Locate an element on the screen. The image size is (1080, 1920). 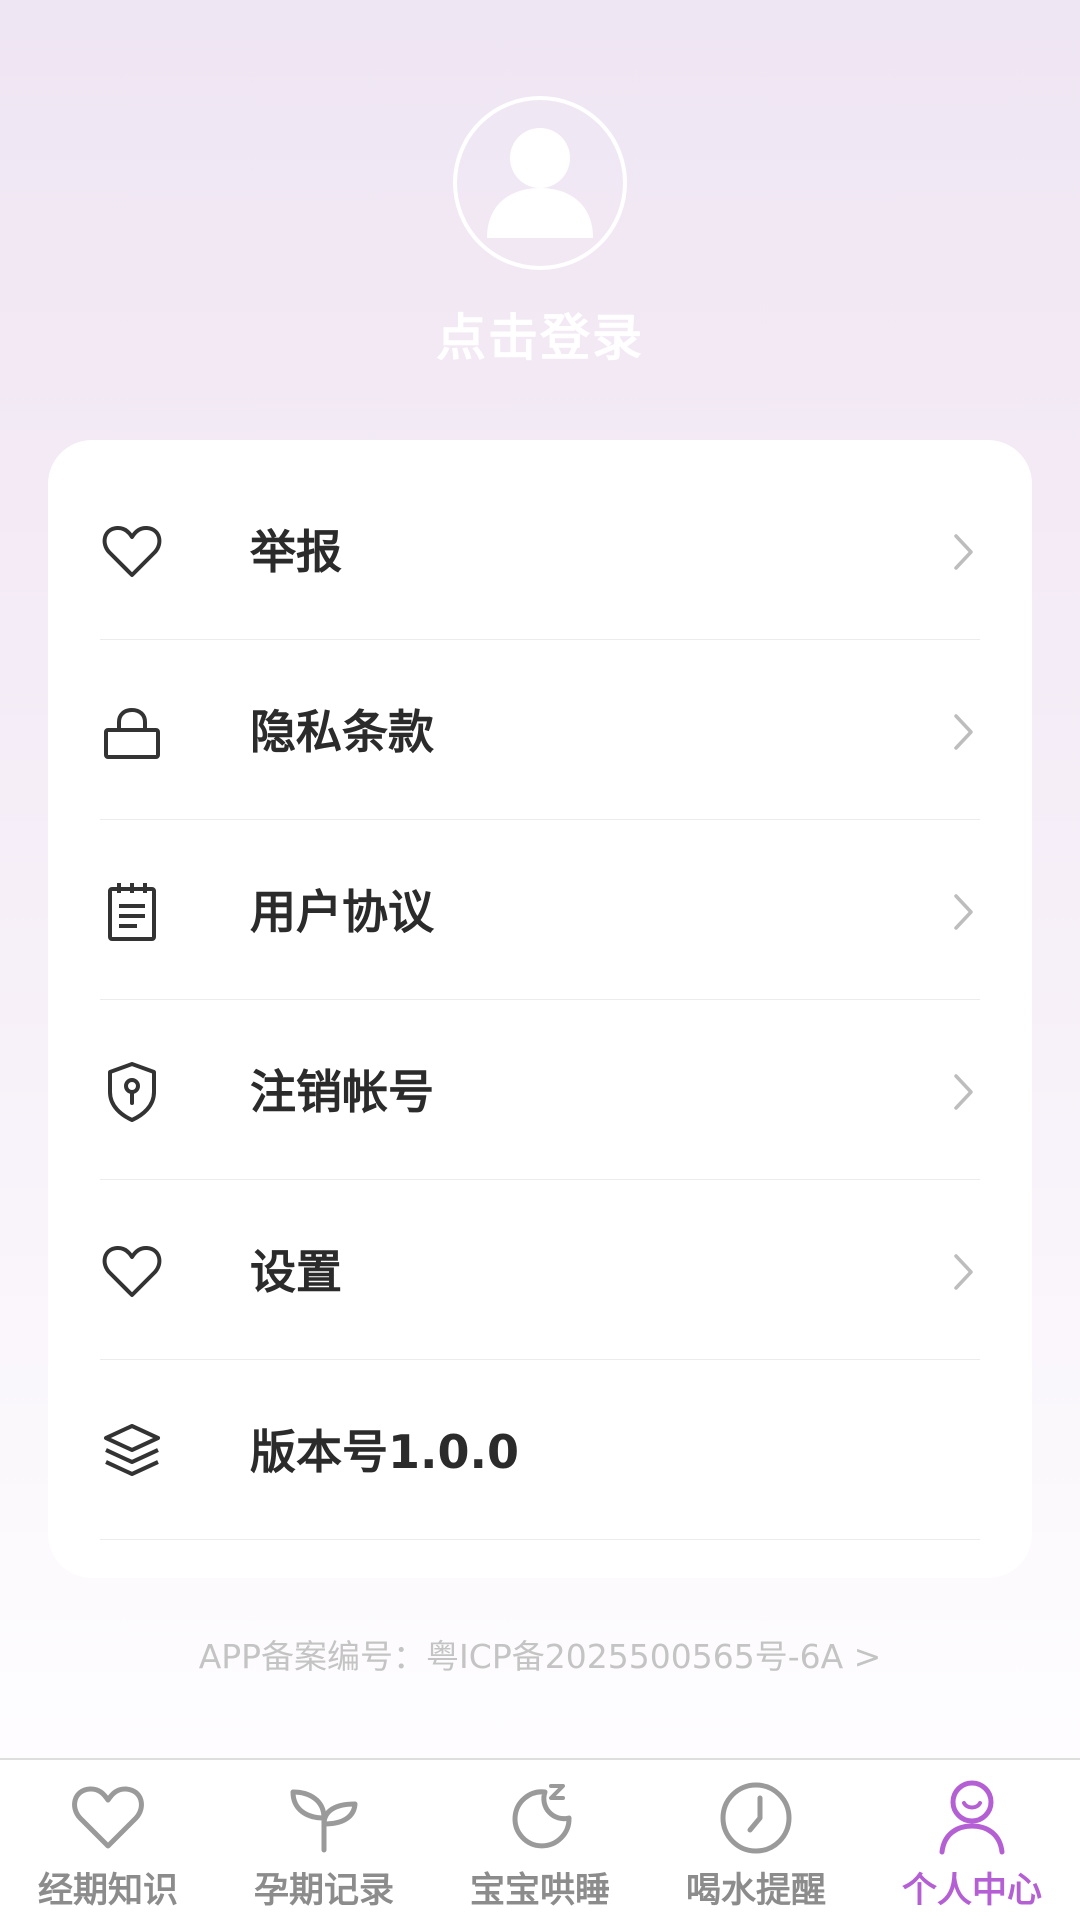
menu-item-label: 用户协议 is located at coordinates (342, 912).